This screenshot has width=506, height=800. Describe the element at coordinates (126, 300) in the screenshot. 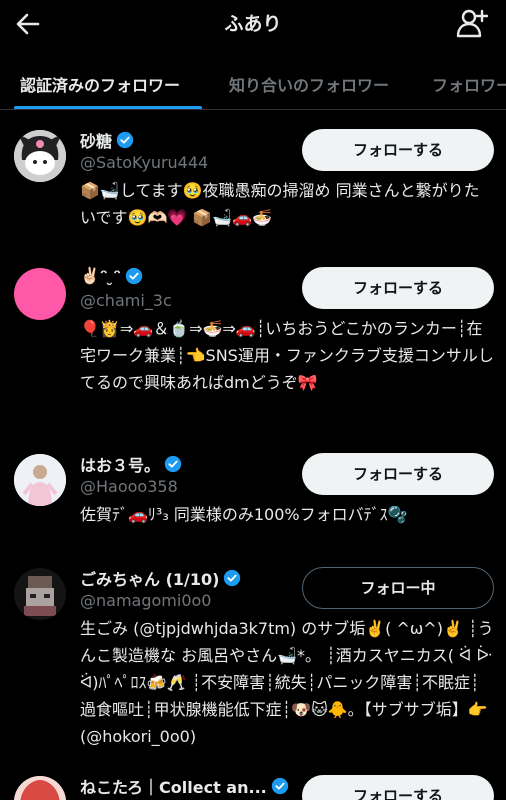

I see `user-handle: @chami_3c` at that location.